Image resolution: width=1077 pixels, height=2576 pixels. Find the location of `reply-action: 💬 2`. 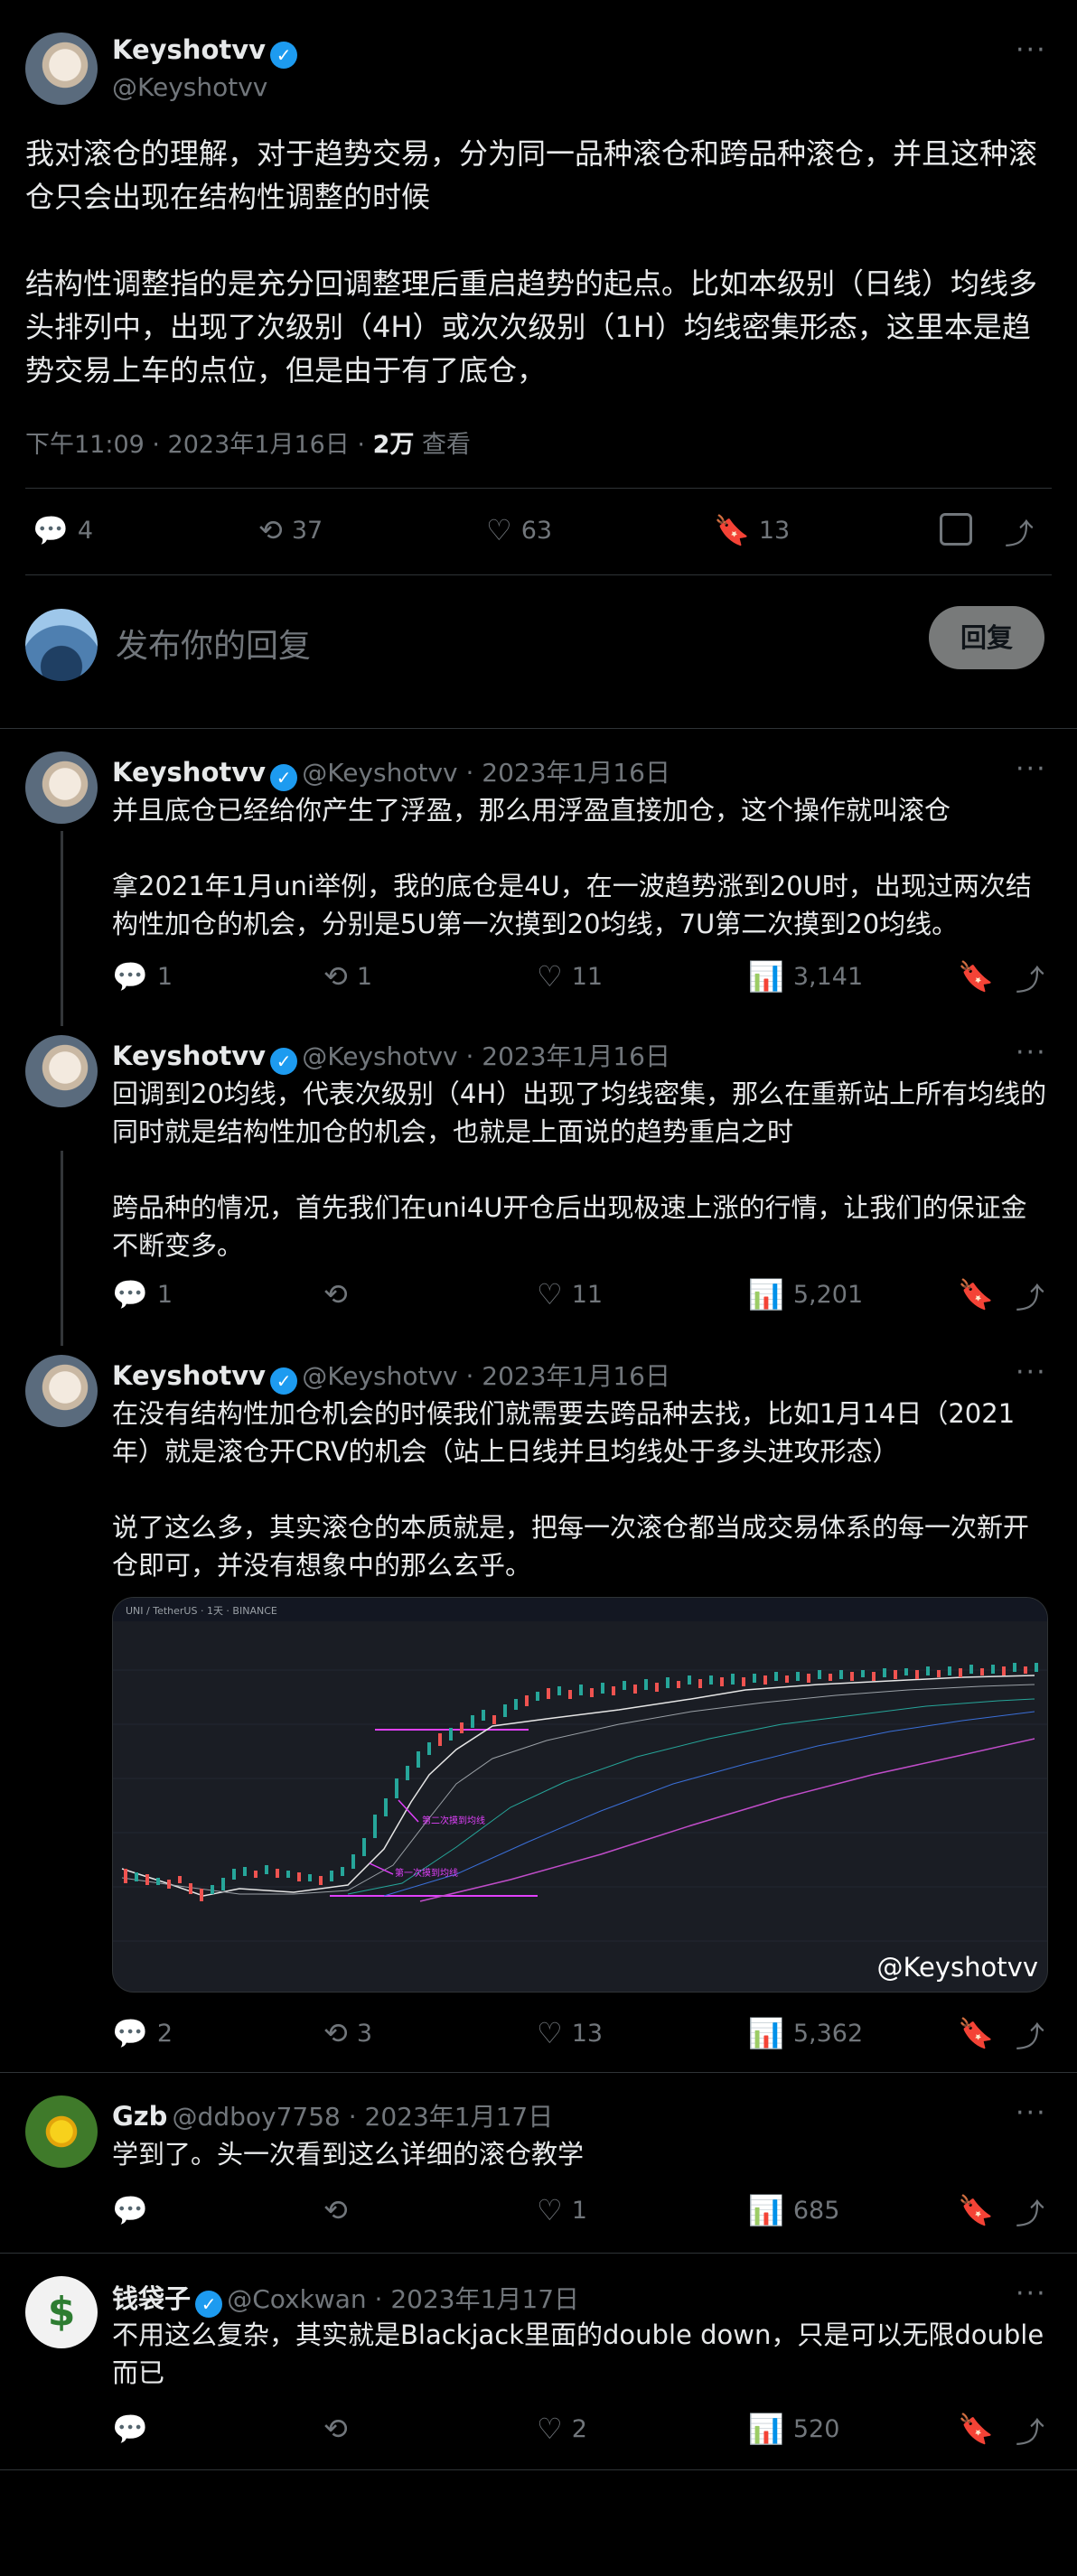

reply-action: 💬 2 is located at coordinates (143, 2033).